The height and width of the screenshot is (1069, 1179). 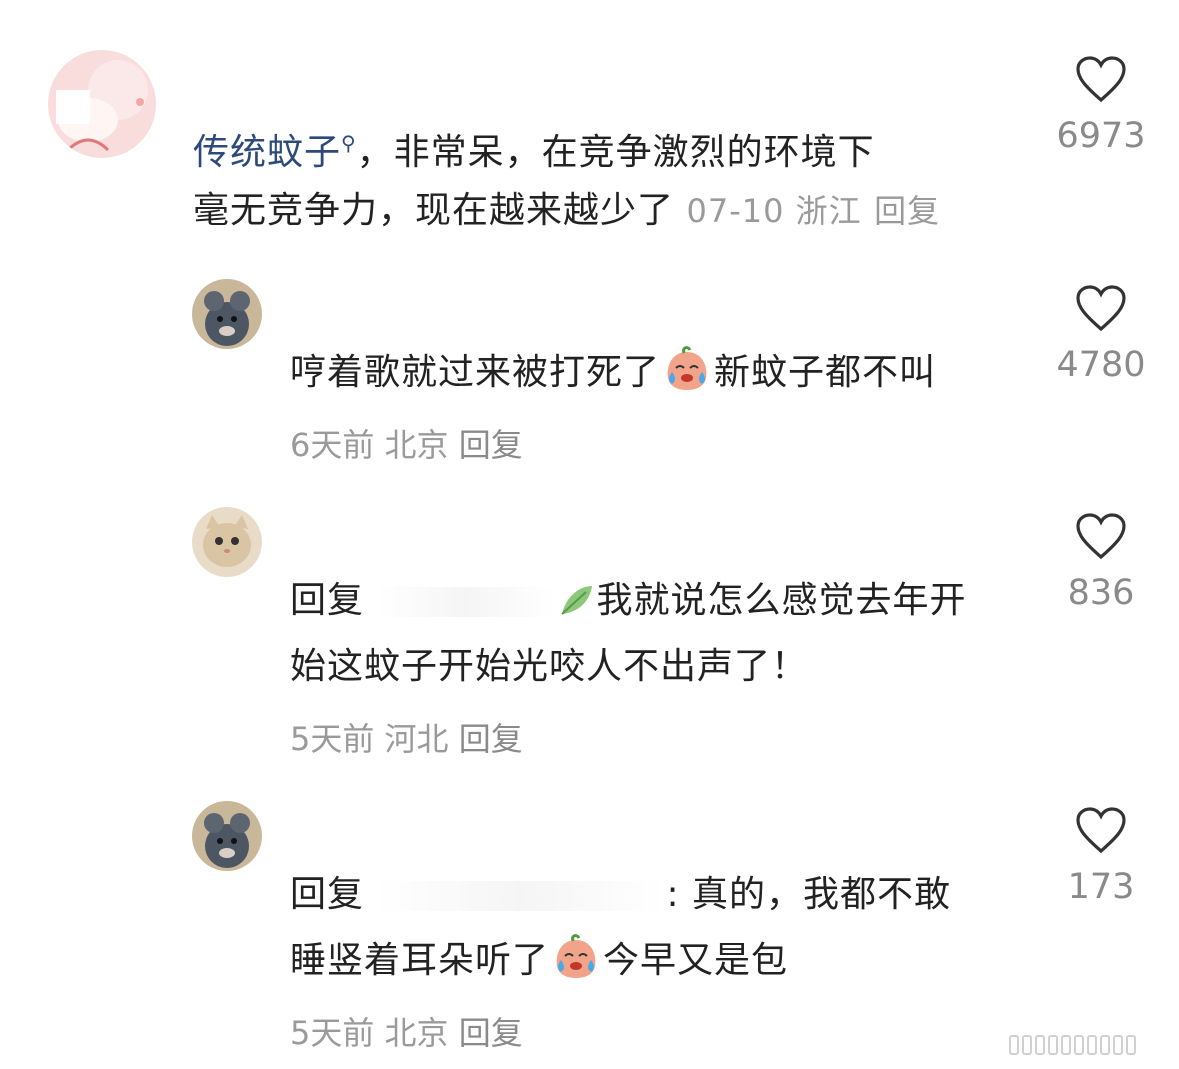 I want to click on comment-line2: 始这蚊子开始光咬人不出声了！, so click(x=549, y=667).